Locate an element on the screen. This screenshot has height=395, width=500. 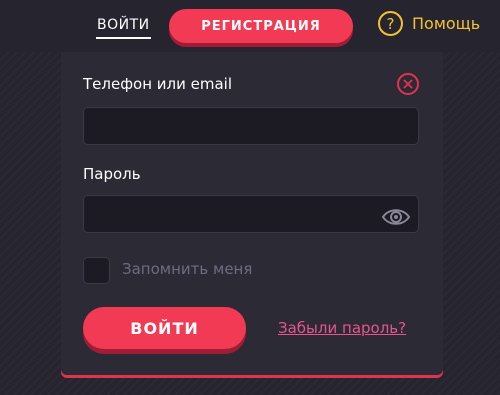
eye-icon is located at coordinates (396, 217).